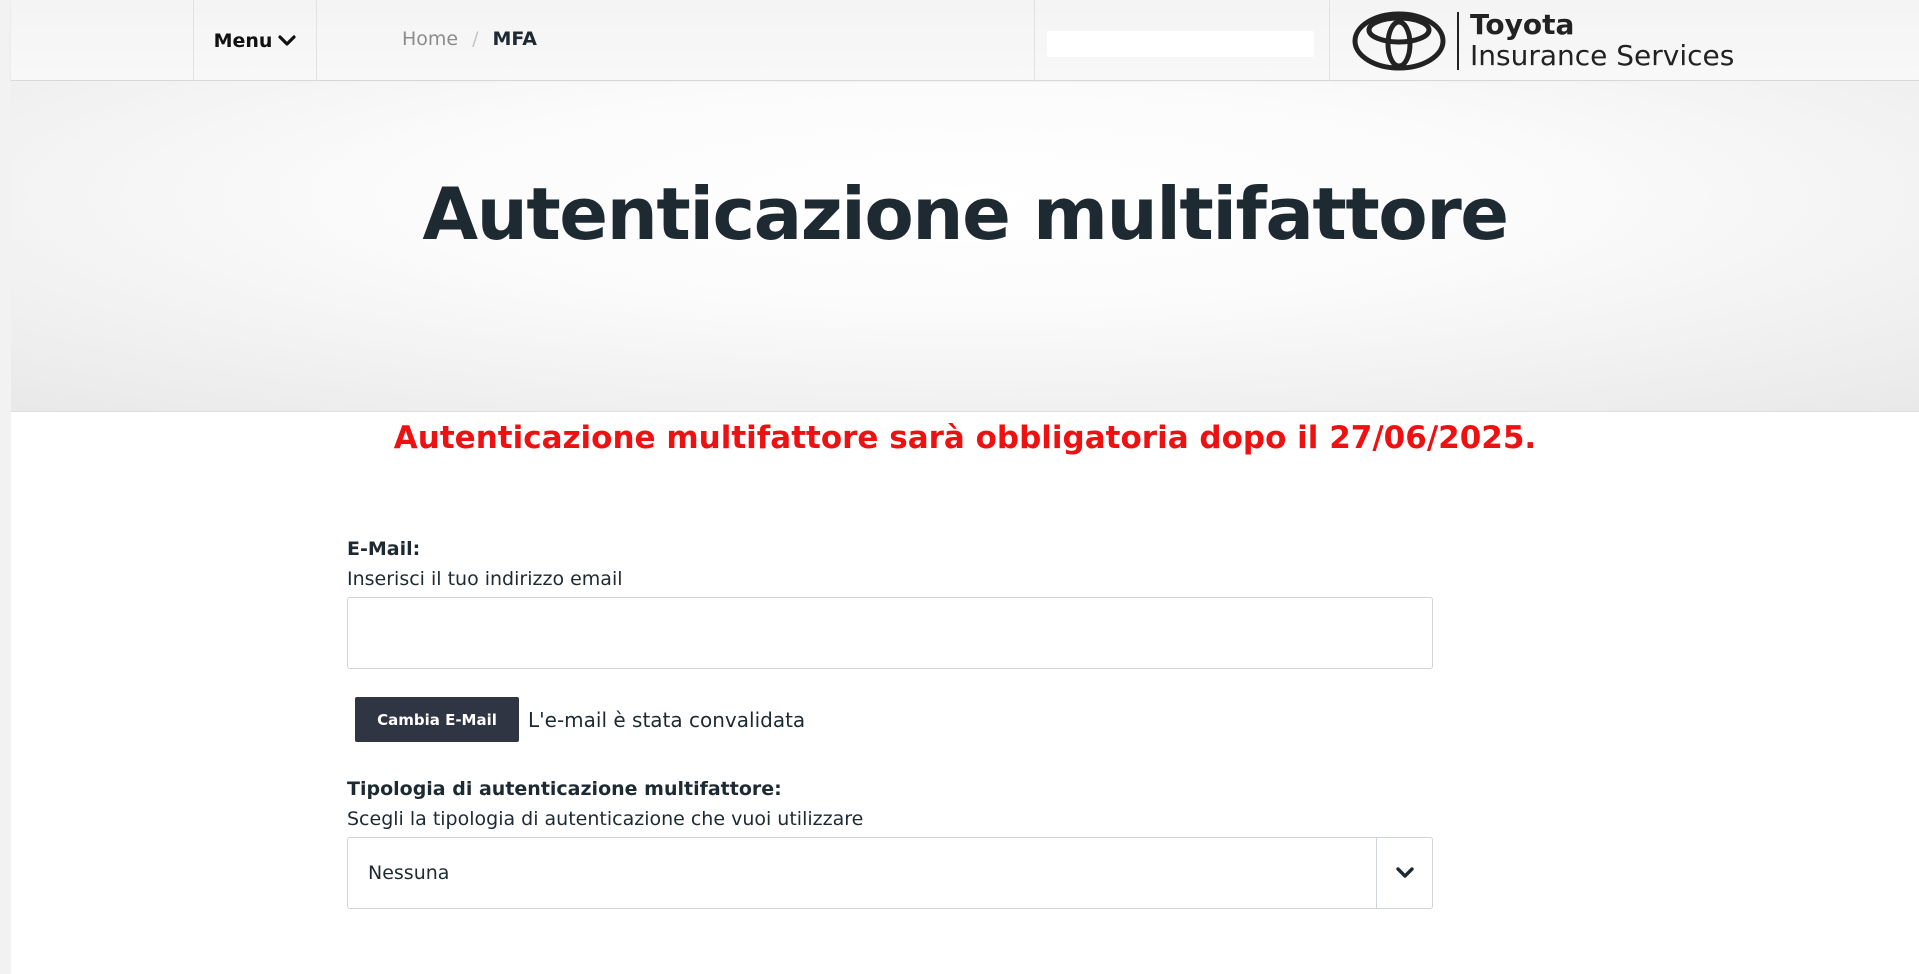 This screenshot has height=974, width=1919. Describe the element at coordinates (890, 873) in the screenshot. I see `mfa-type-select: Nessuna` at that location.